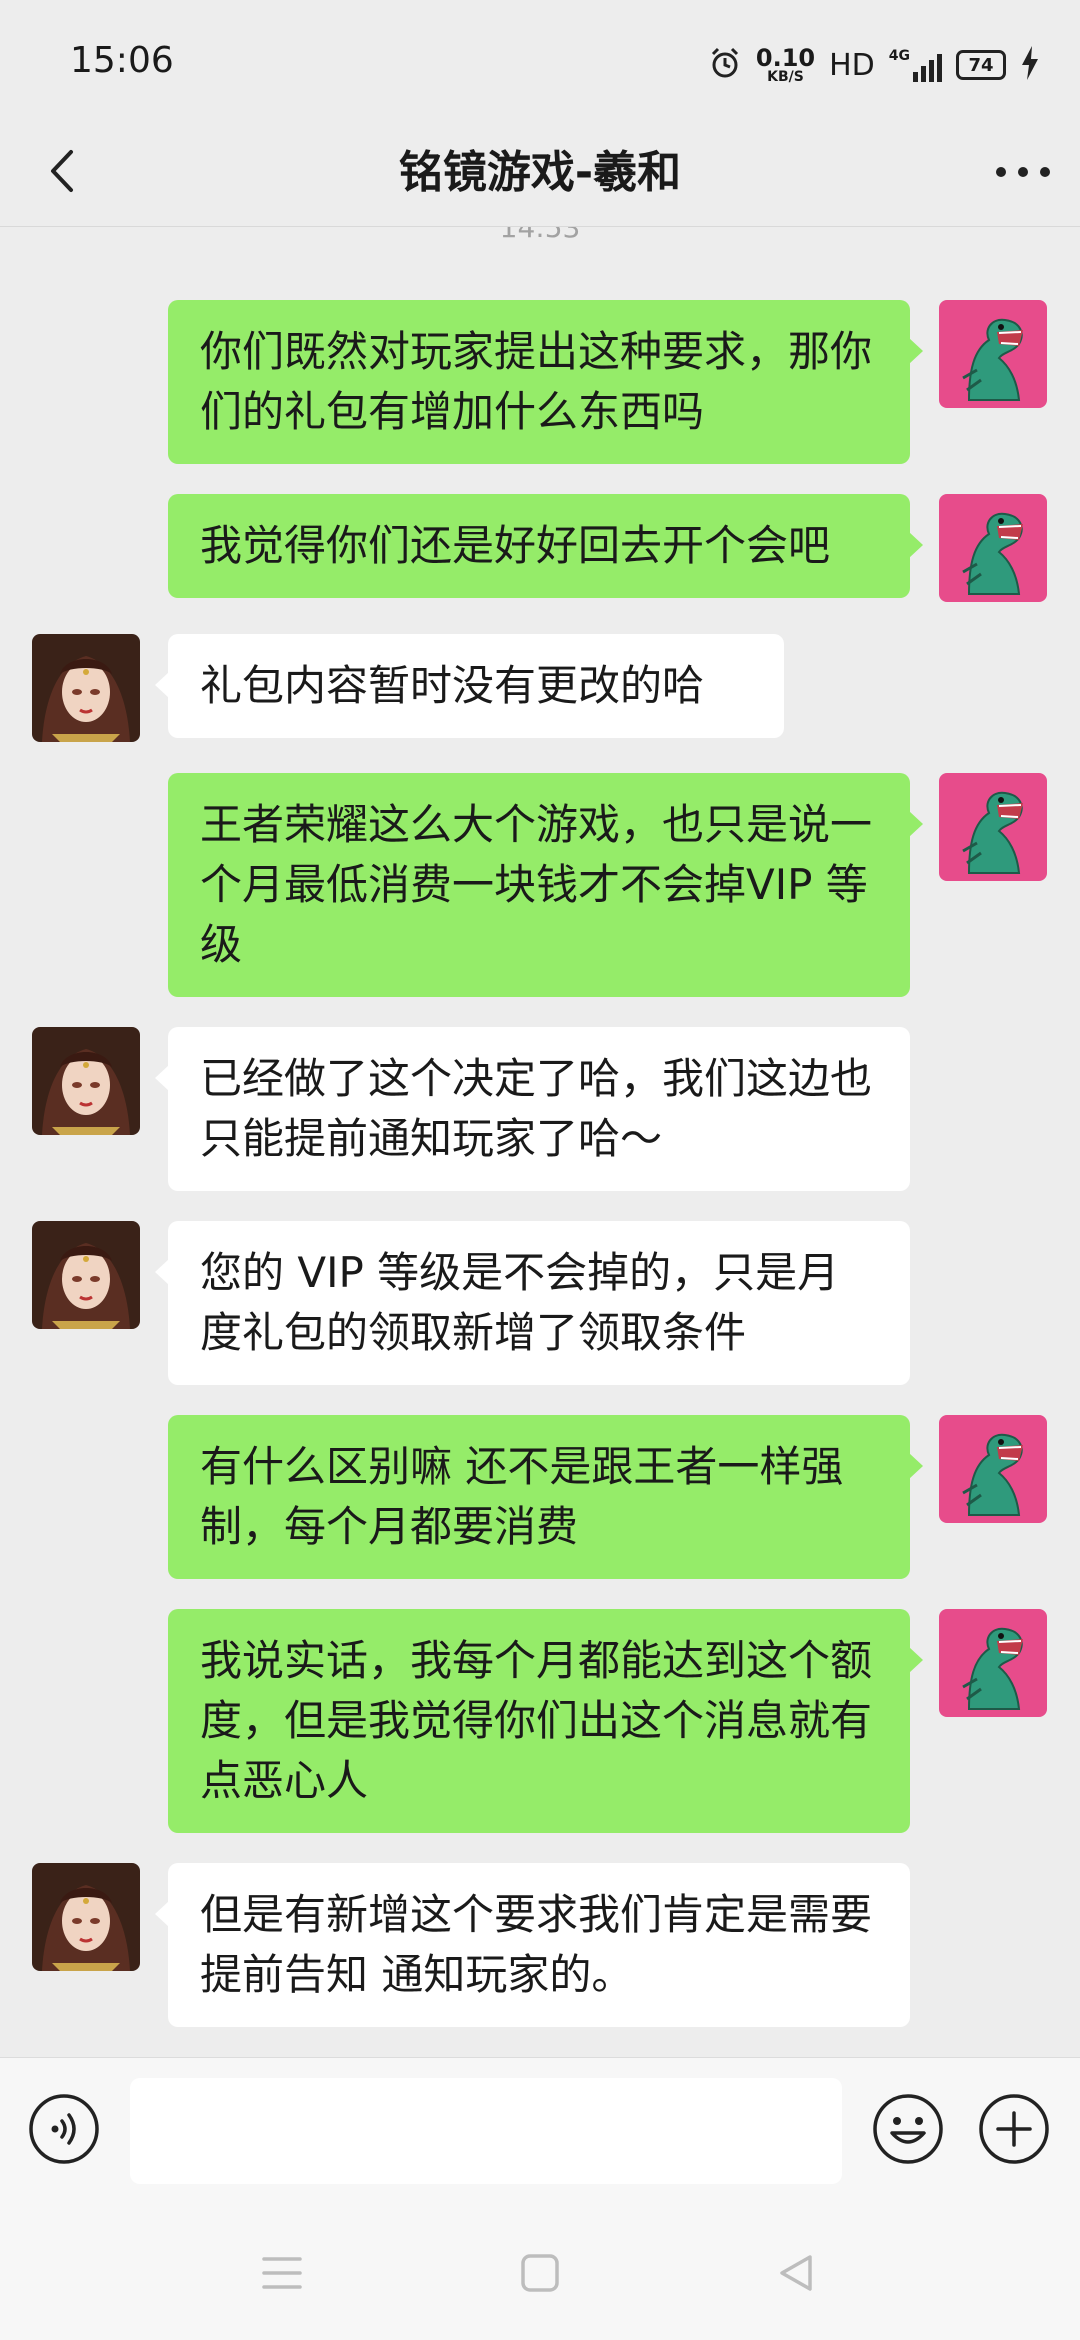 Image resolution: width=1080 pixels, height=2340 pixels. I want to click on system-nav-bar, so click(540, 2270).